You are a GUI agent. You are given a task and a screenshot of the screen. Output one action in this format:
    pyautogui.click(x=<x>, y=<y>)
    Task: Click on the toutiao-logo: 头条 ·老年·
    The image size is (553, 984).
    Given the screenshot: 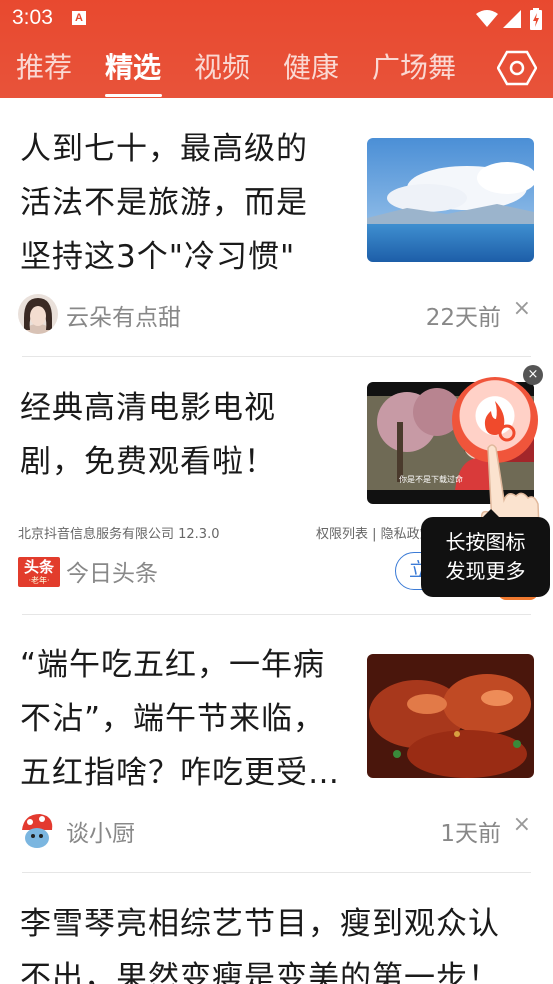 What is the action you would take?
    pyautogui.click(x=39, y=572)
    